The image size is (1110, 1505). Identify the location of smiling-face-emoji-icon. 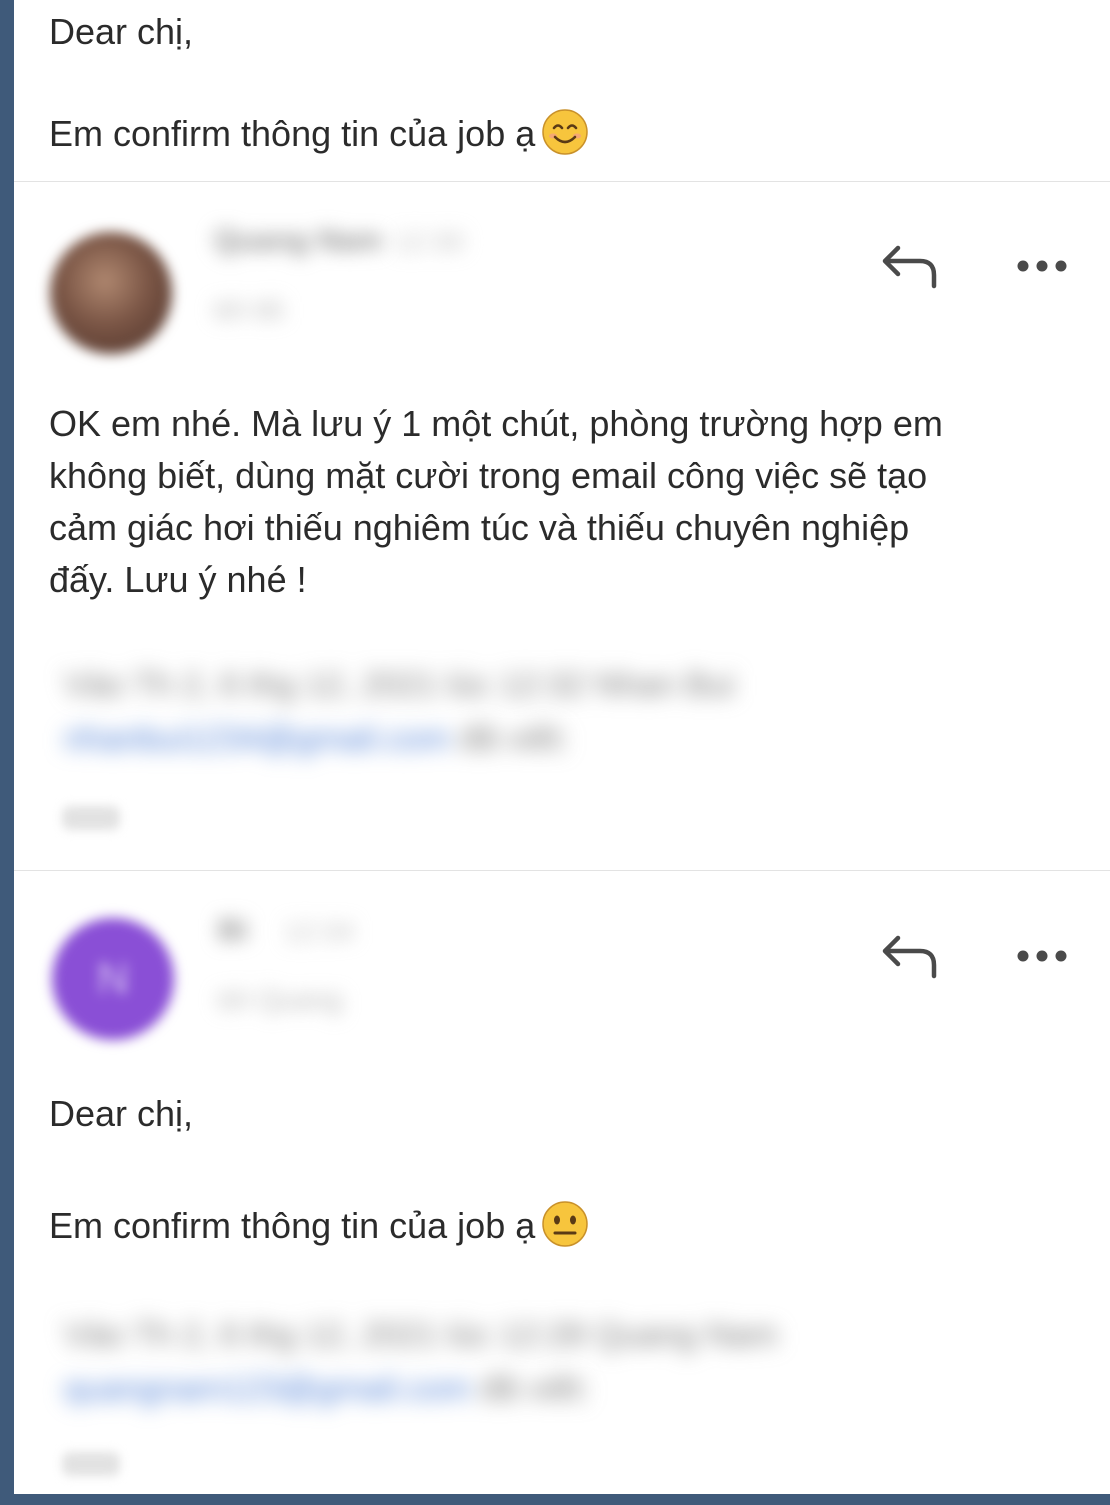
(565, 132).